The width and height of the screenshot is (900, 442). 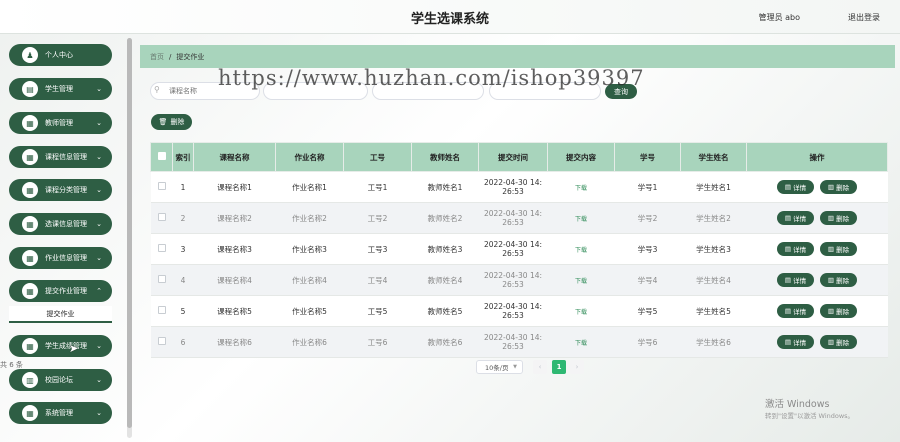 What do you see at coordinates (60, 258) in the screenshot?
I see `sidebar-item-homework-info: ▦ 作业信息管理 ⌄` at bounding box center [60, 258].